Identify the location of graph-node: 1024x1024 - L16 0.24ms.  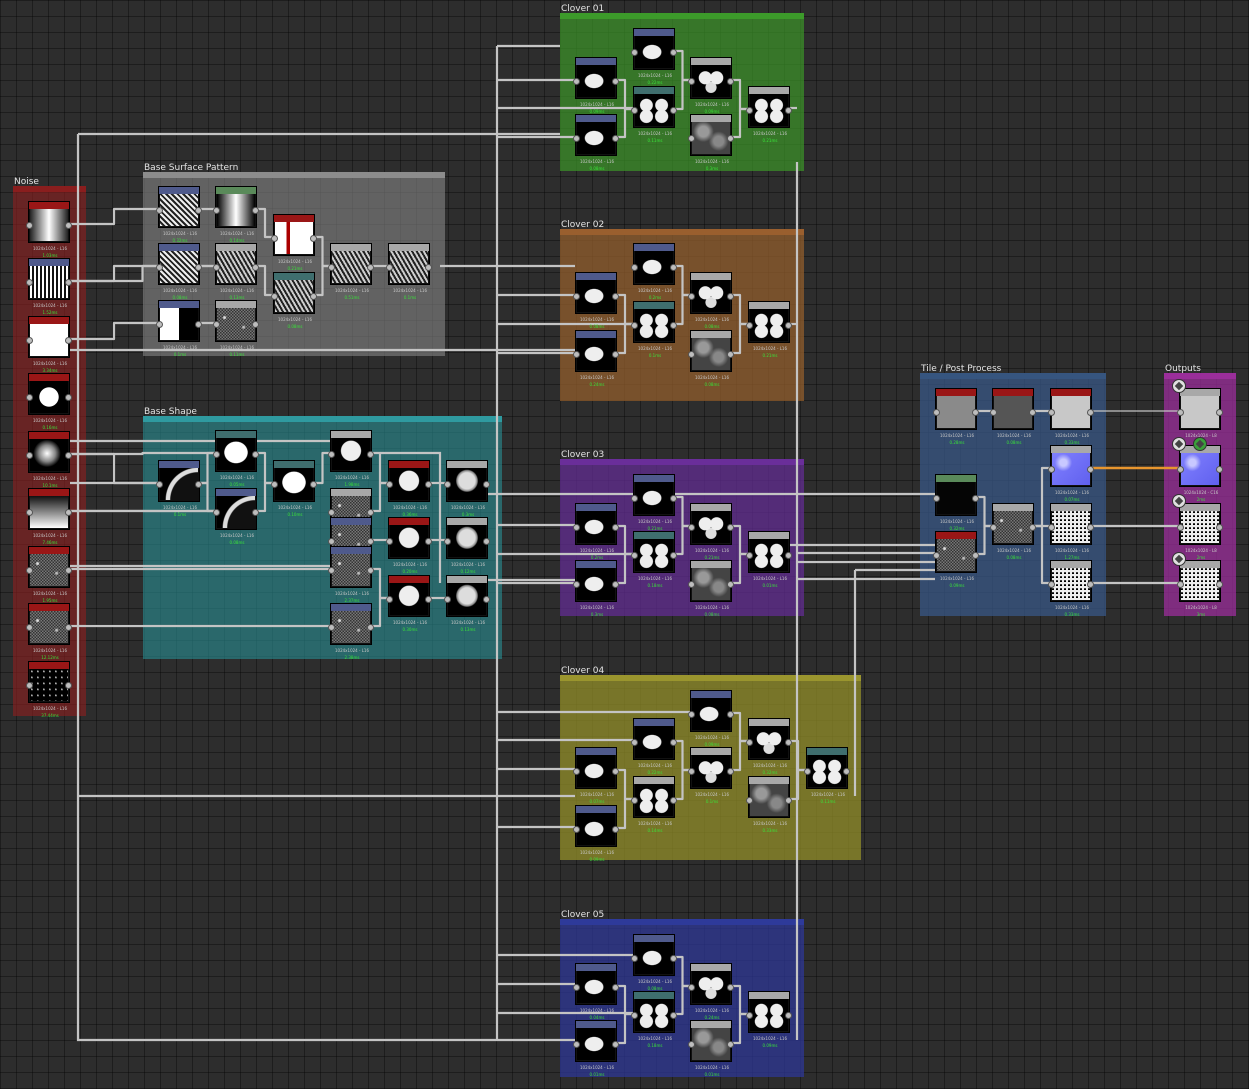
(711, 991).